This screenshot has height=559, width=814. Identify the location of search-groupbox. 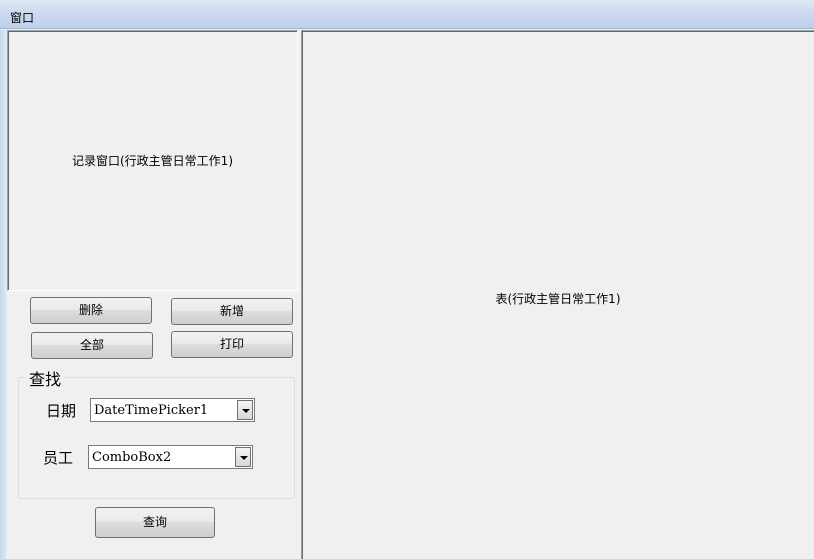
(156, 438).